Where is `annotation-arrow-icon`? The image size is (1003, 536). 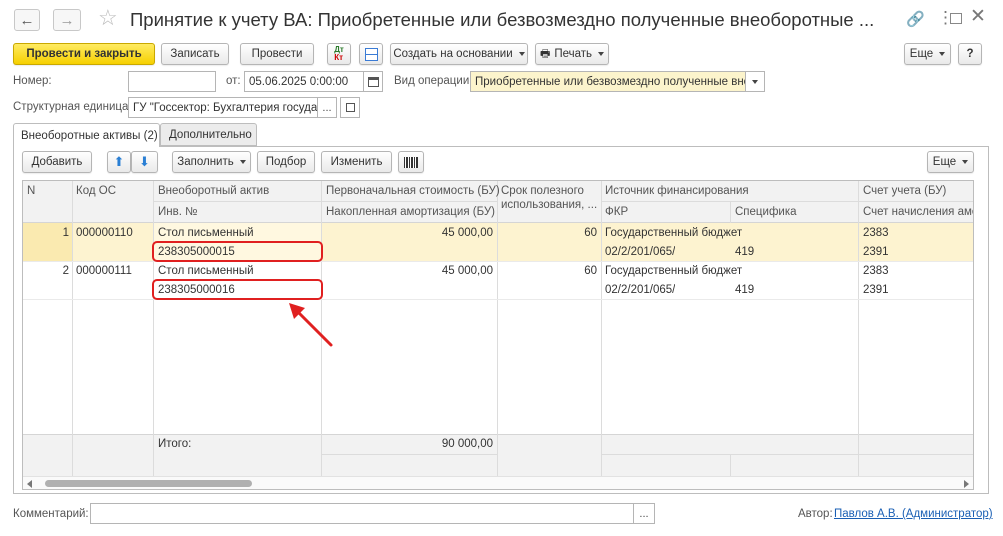 annotation-arrow-icon is located at coordinates (311, 325).